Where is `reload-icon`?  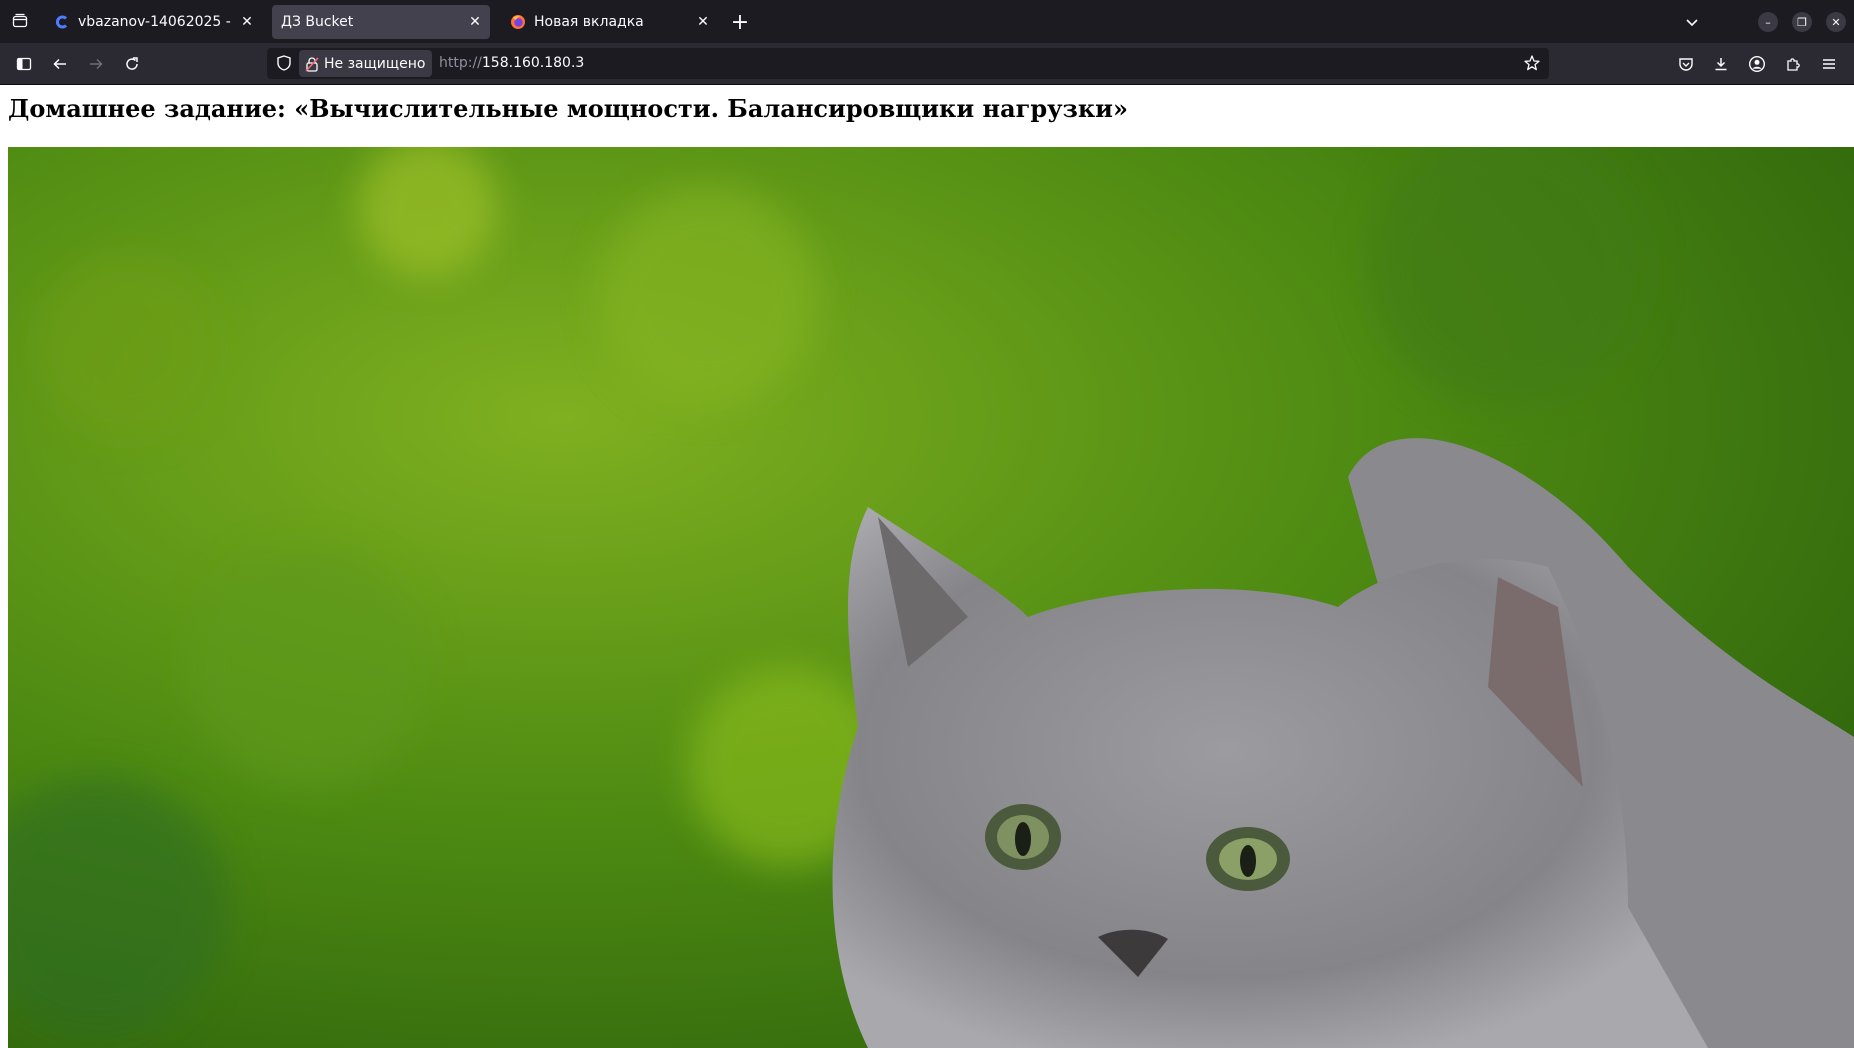
reload-icon is located at coordinates (132, 64).